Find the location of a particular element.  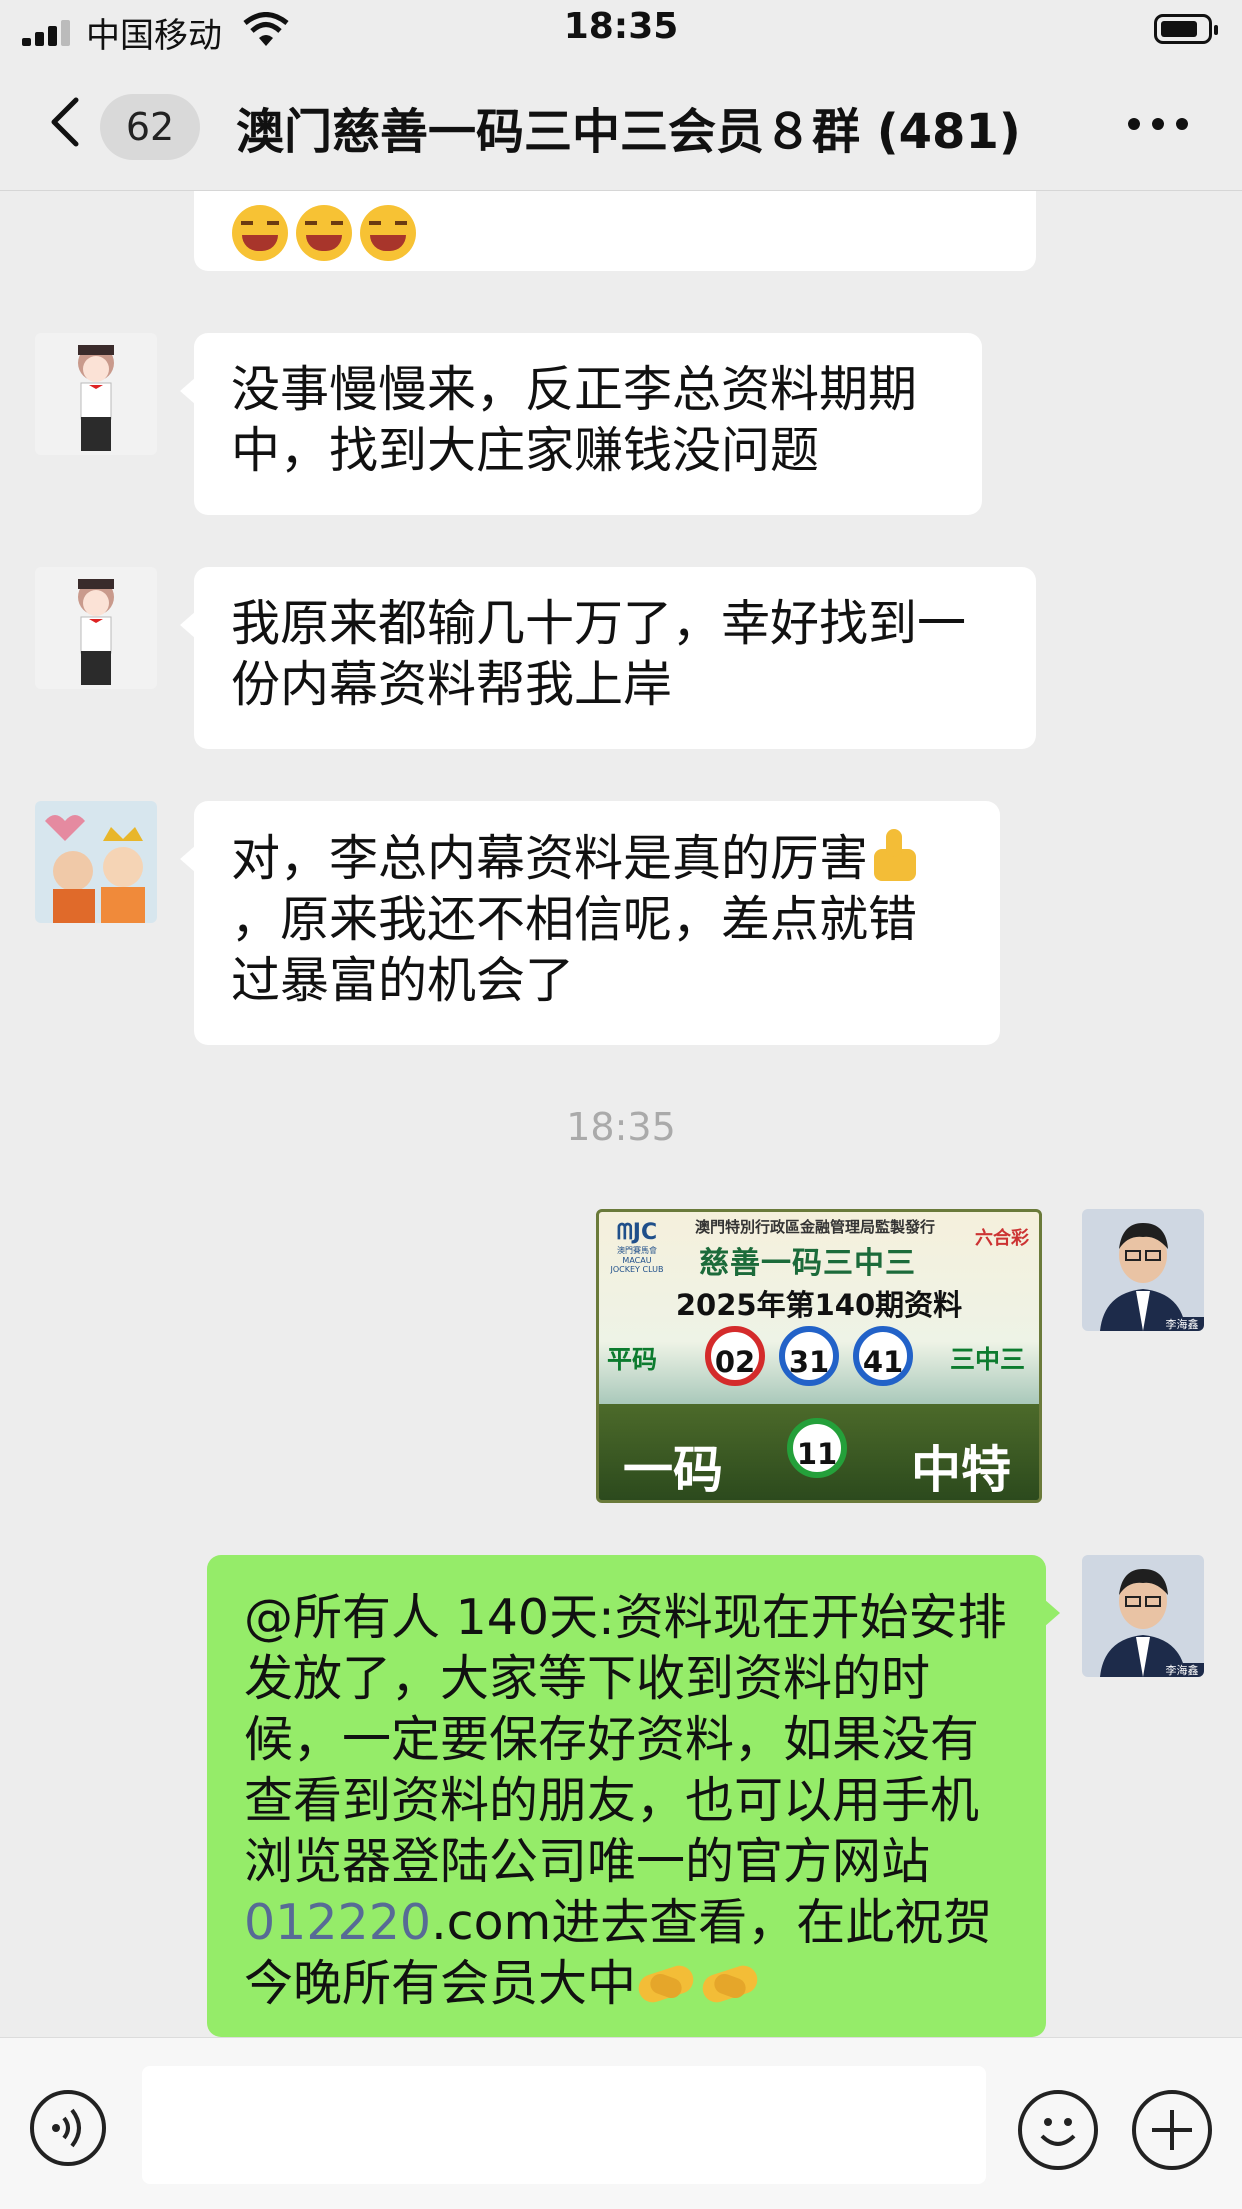

laugh-emoji-row is located at coordinates (328, 236).